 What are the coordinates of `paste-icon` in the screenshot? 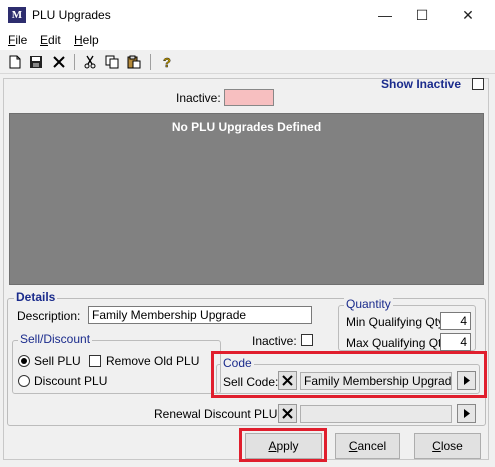 It's located at (134, 62).